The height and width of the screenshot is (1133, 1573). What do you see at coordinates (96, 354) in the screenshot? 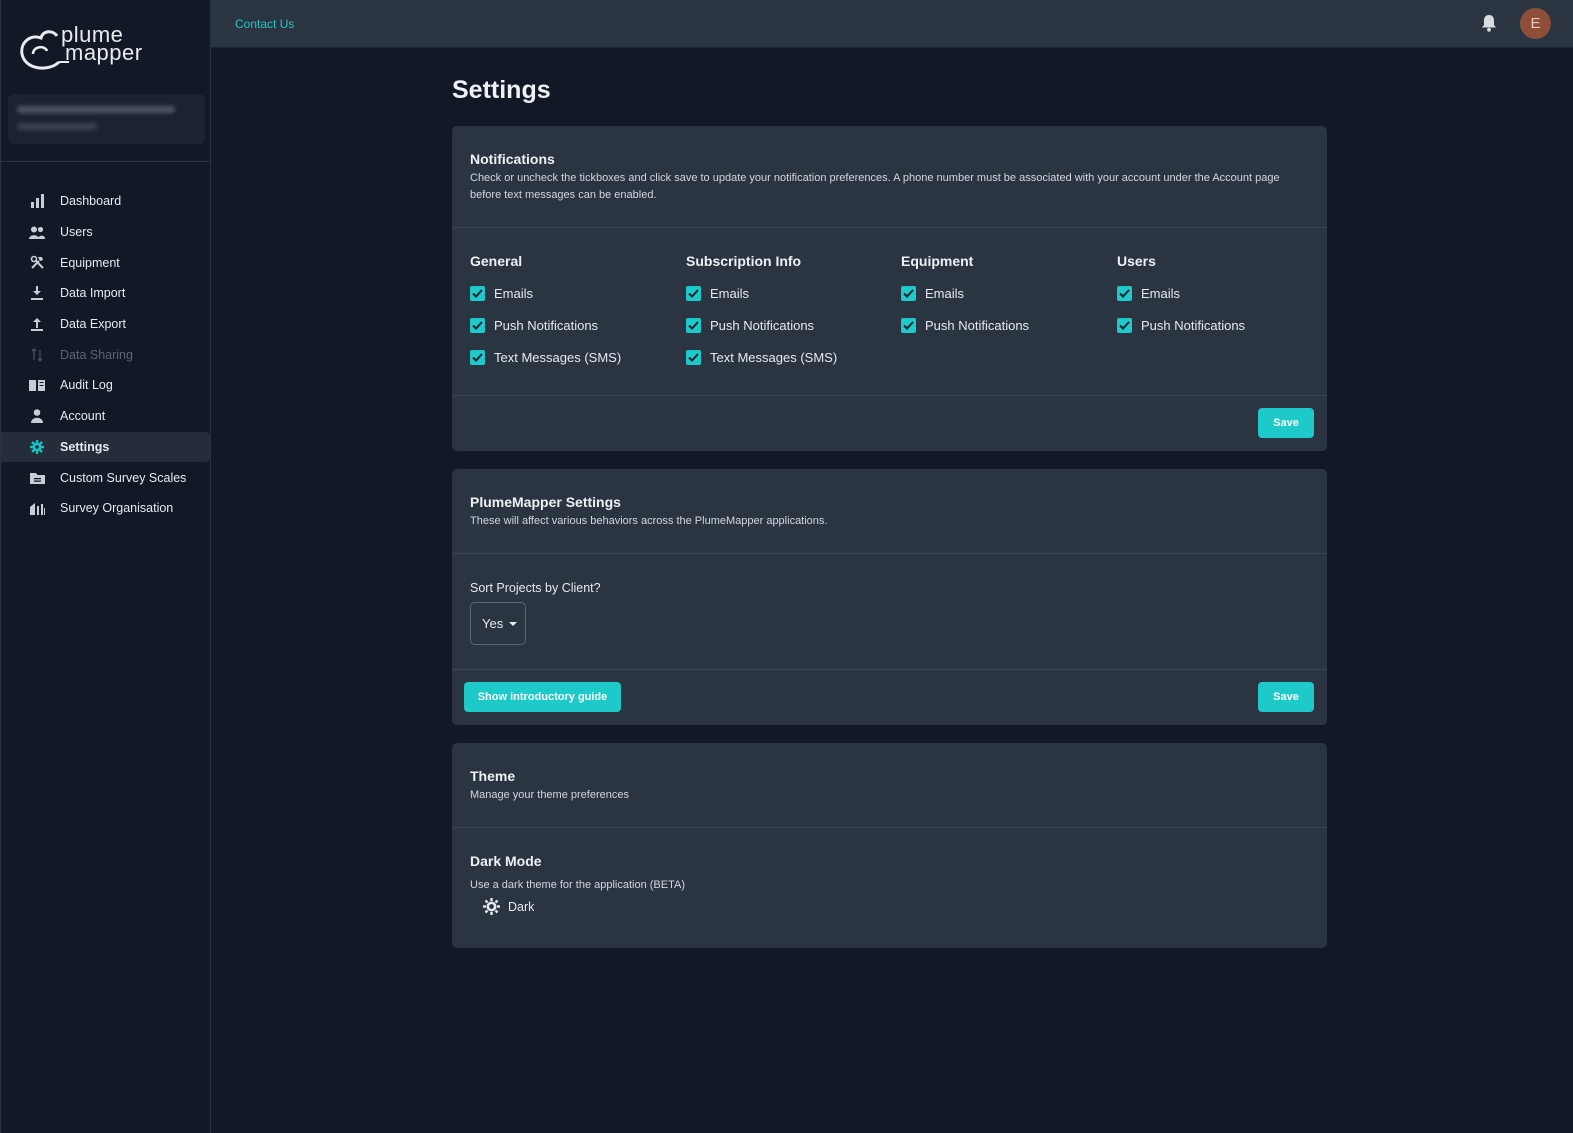
I see `sidebar-item-label: Data Sharing` at bounding box center [96, 354].